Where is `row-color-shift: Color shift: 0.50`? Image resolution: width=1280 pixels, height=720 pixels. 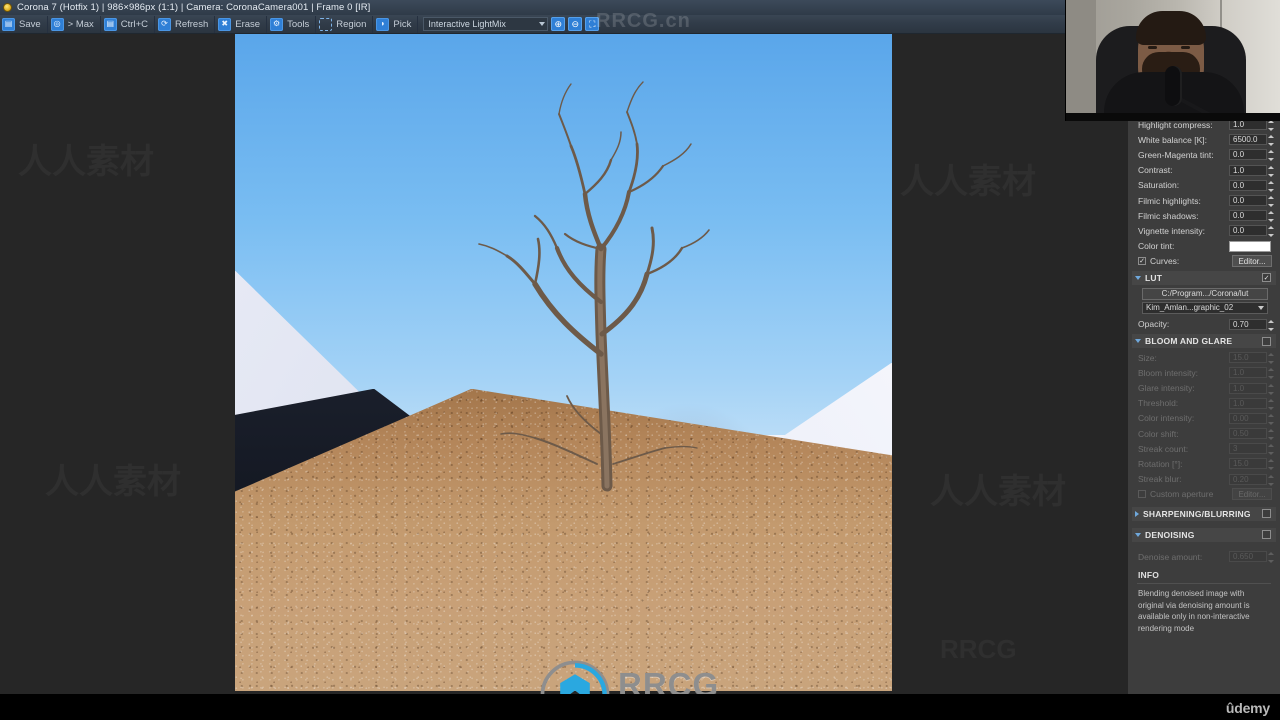
row-color-shift: Color shift: 0.50 is located at coordinates (1204, 433).